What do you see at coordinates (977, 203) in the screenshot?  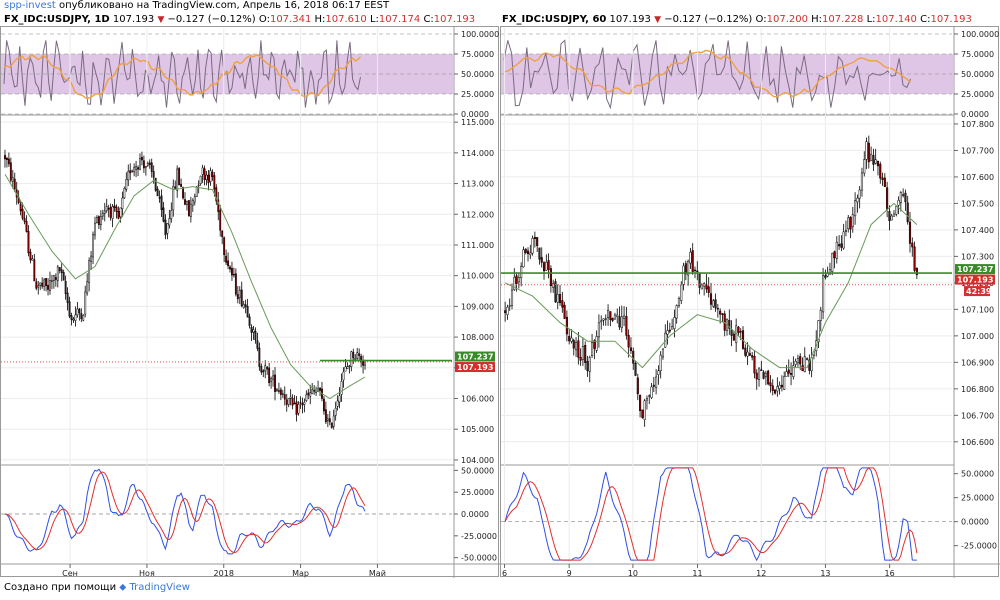 I see `price-tick-label: 107.500` at bounding box center [977, 203].